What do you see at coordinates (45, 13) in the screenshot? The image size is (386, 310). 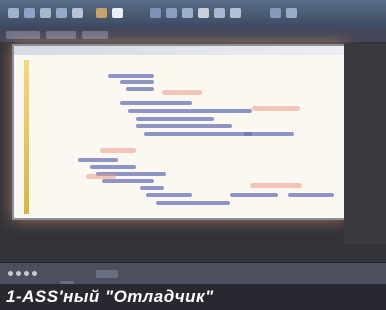 I see `cut-icon` at bounding box center [45, 13].